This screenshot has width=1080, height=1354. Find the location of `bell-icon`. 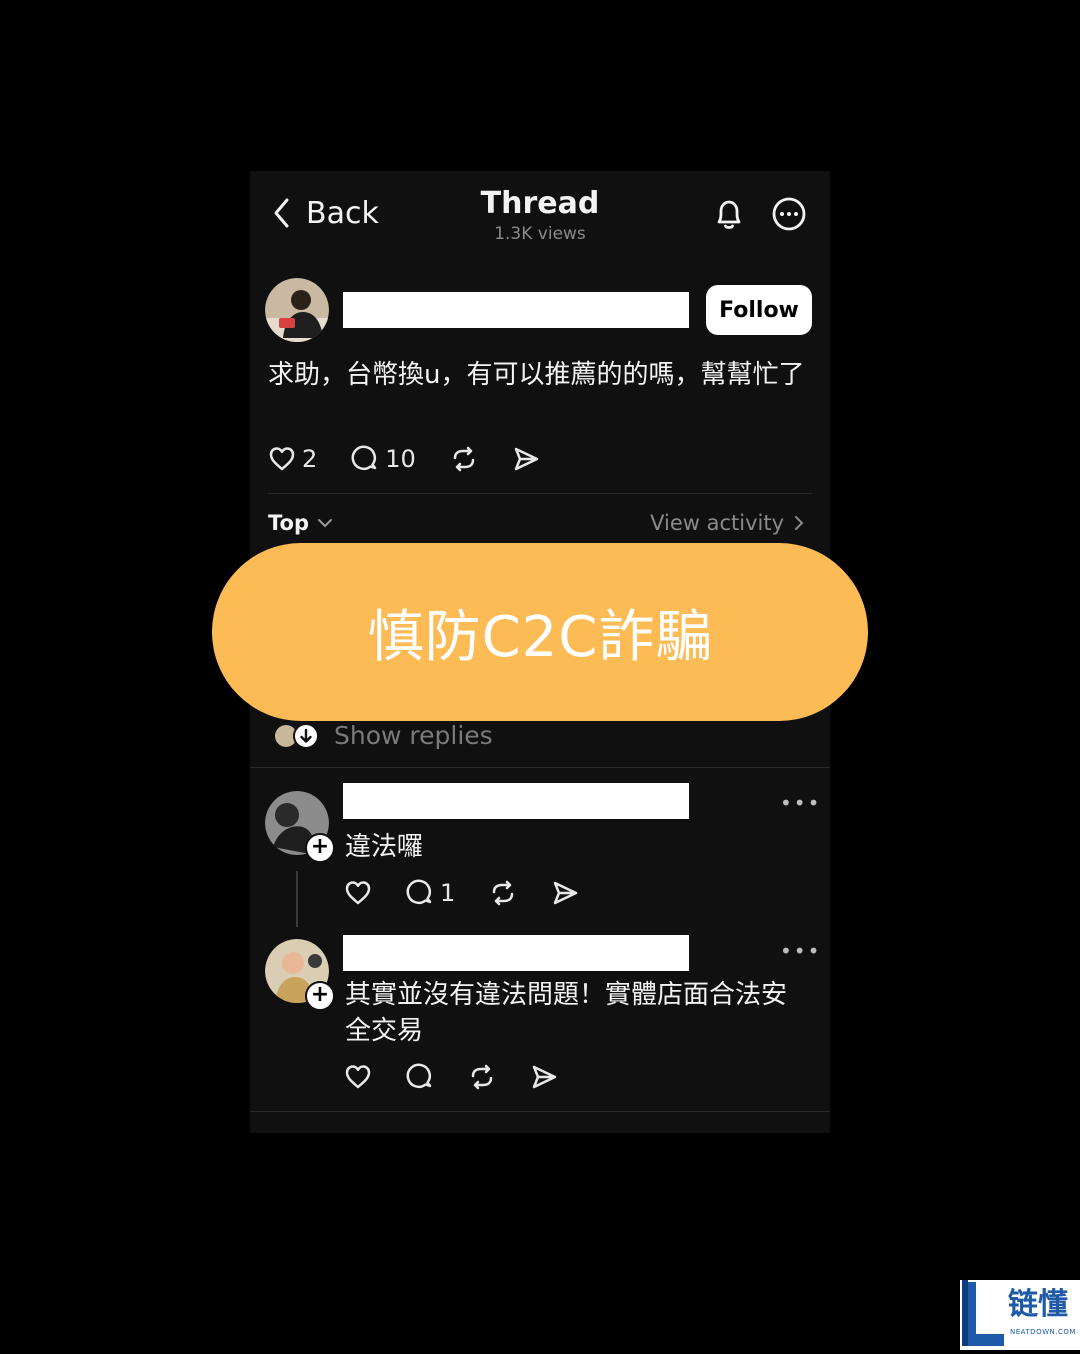

bell-icon is located at coordinates (729, 214).